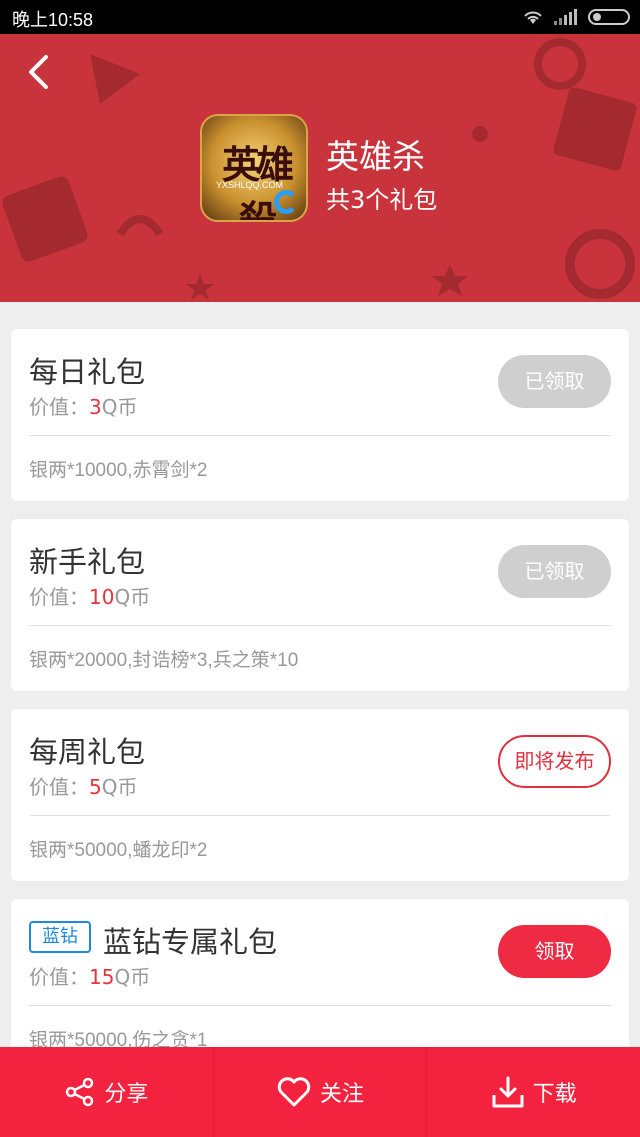 Image resolution: width=640 pixels, height=1137 pixels. I want to click on status-time: 晚上10:58, so click(53, 20).